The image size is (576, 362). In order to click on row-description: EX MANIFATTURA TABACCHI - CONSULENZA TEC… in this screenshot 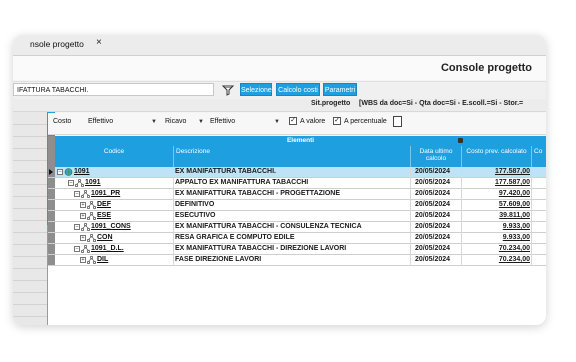, I will do `click(268, 226)`.